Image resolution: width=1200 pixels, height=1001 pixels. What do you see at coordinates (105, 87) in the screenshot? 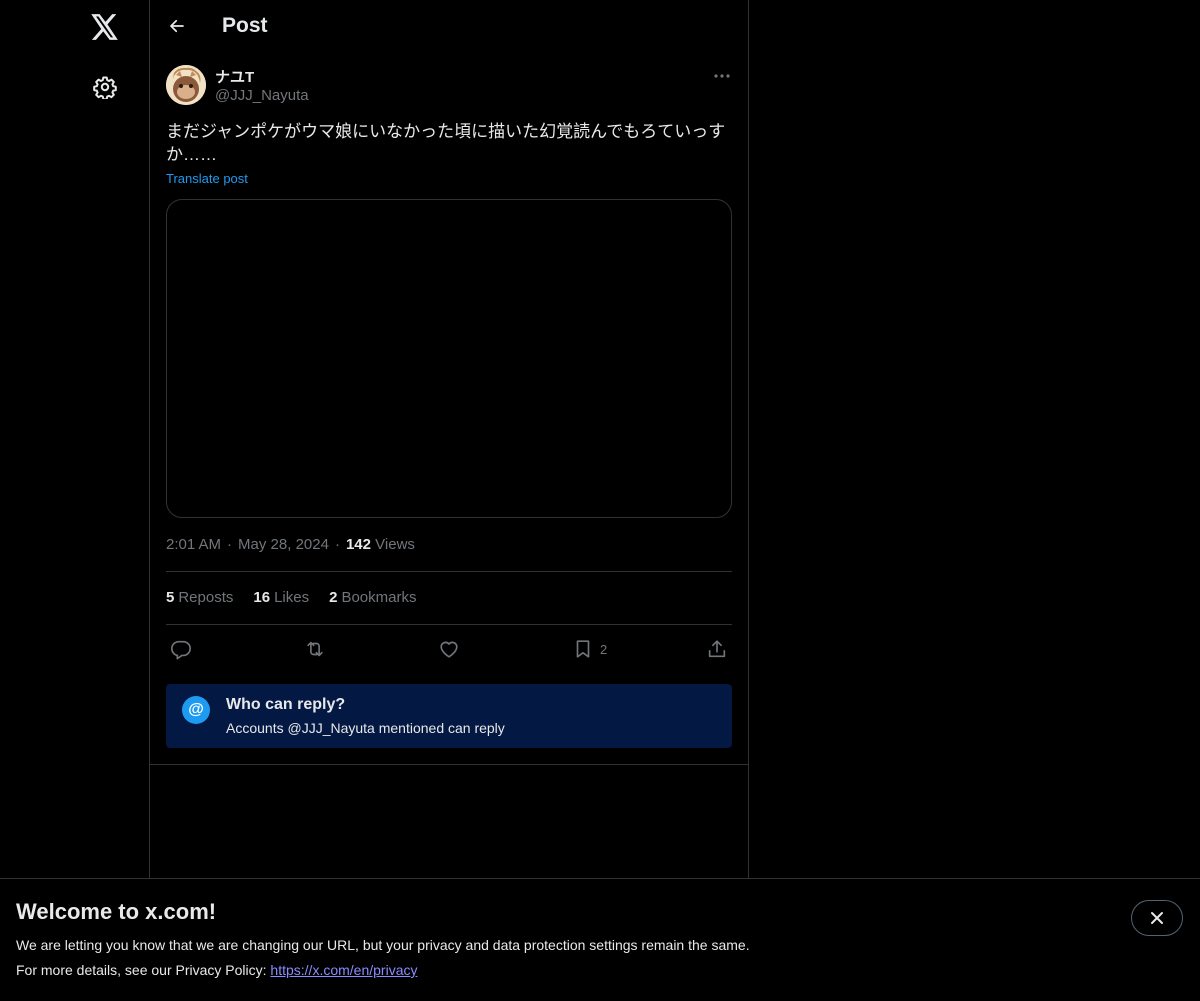
I see `gear-icon` at bounding box center [105, 87].